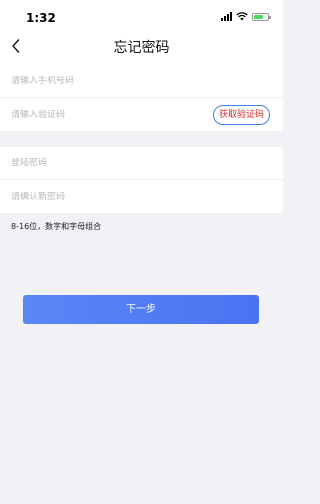  I want to click on confirm-row, so click(141, 196).